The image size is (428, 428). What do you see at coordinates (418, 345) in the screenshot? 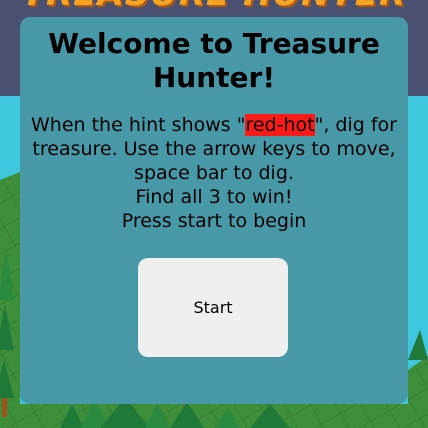
I see `tree-icon` at bounding box center [418, 345].